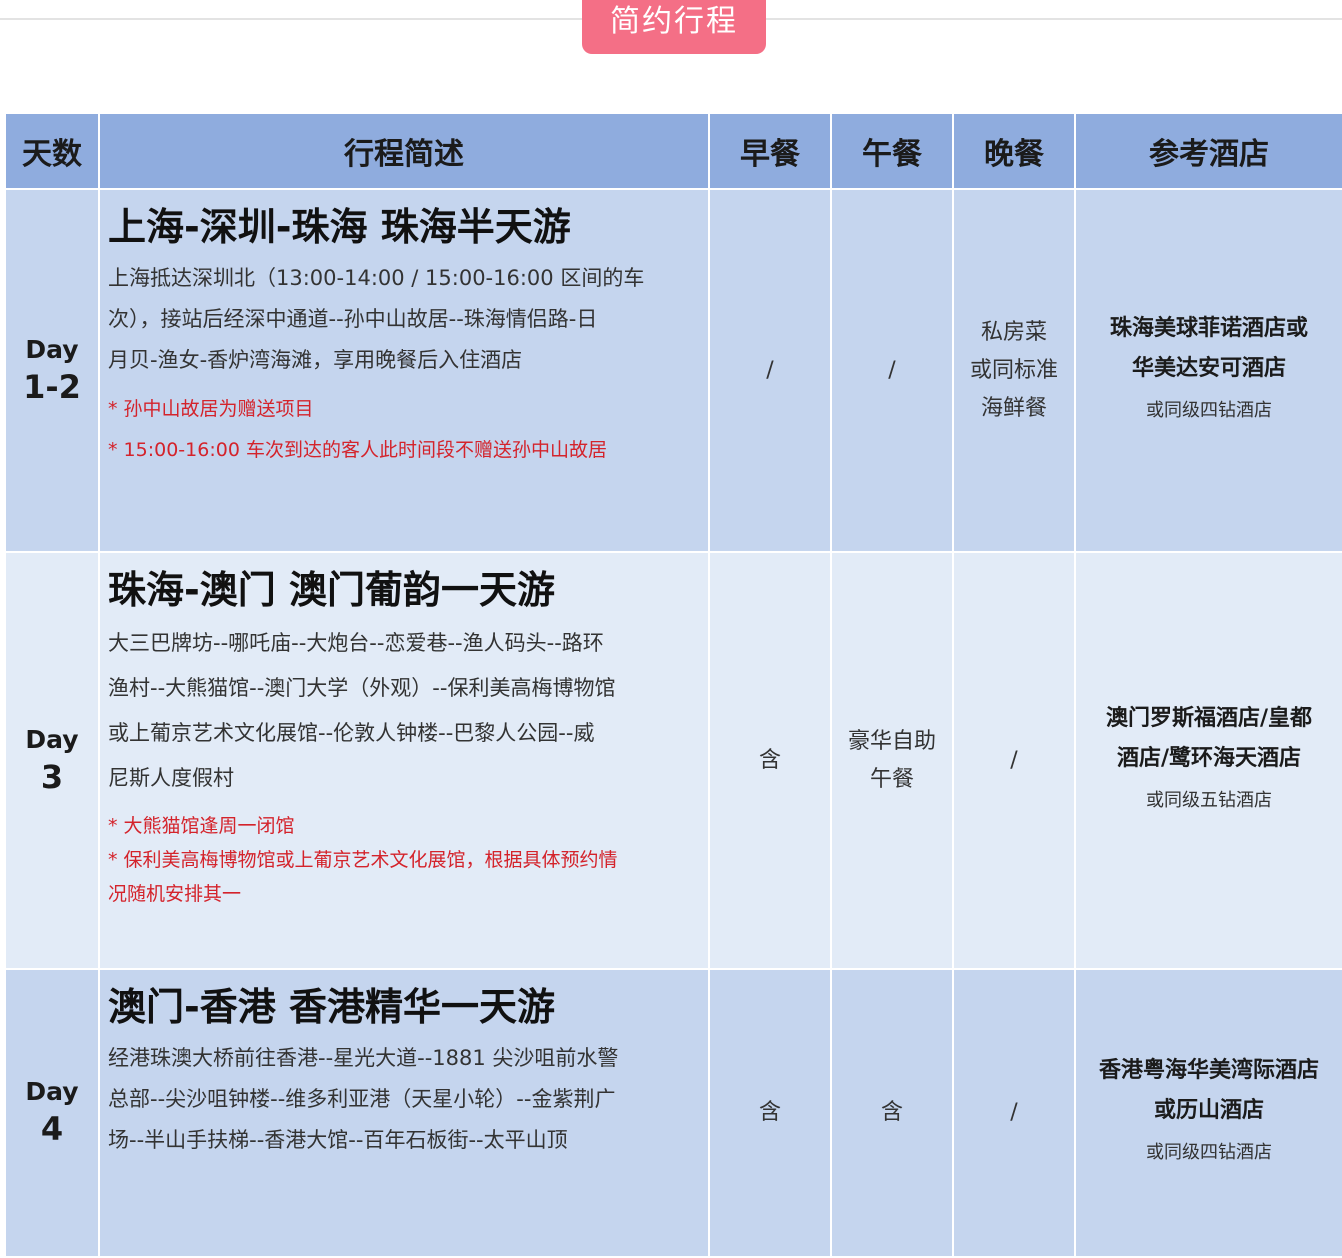 The width and height of the screenshot is (1342, 1258). What do you see at coordinates (339, 227) in the screenshot?
I see `route-title: 上海-深圳-珠海 珠海半天游` at bounding box center [339, 227].